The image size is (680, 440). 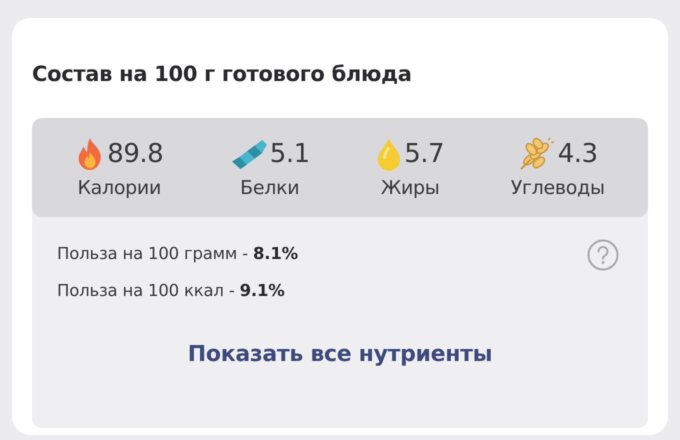 What do you see at coordinates (340, 354) in the screenshot?
I see `show-all-nutrients-link: Показать все нутриенты` at bounding box center [340, 354].